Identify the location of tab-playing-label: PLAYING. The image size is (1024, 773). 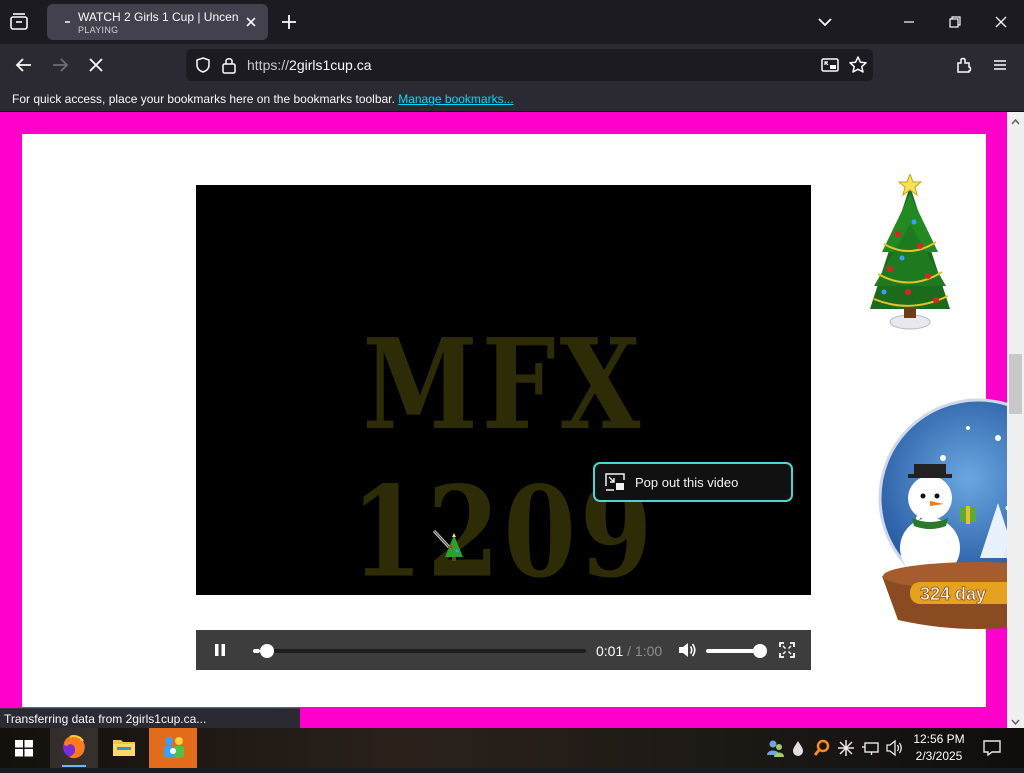
(98, 30).